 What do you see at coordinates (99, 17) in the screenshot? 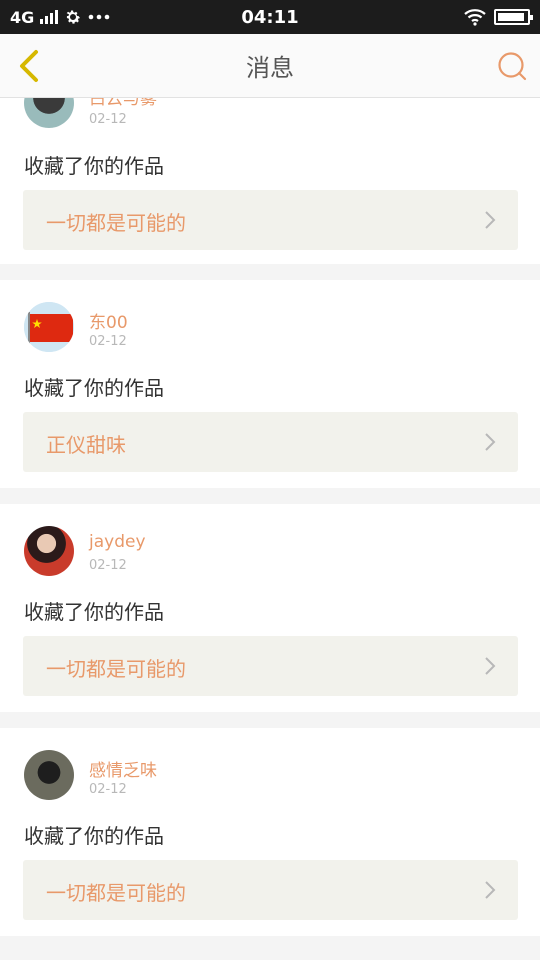
I see `more-dots-icon` at bounding box center [99, 17].